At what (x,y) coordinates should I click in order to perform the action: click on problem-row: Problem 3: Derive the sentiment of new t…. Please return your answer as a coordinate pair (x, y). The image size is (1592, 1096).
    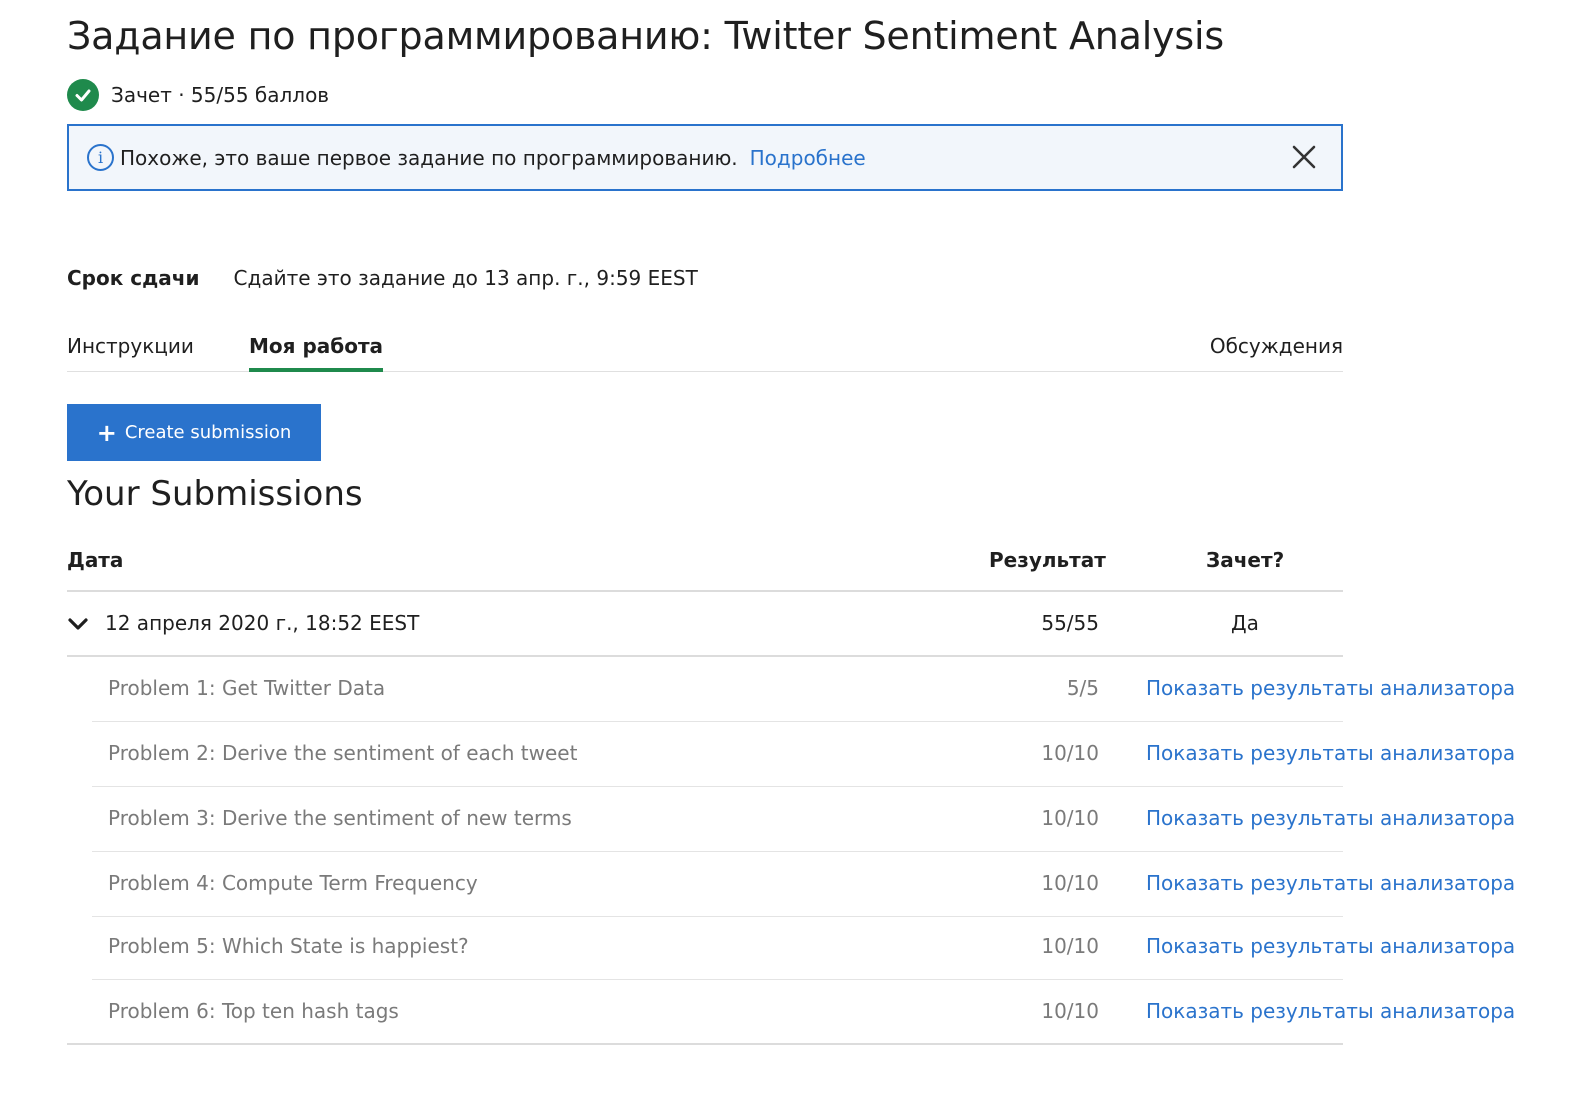
    Looking at the image, I should click on (803, 819).